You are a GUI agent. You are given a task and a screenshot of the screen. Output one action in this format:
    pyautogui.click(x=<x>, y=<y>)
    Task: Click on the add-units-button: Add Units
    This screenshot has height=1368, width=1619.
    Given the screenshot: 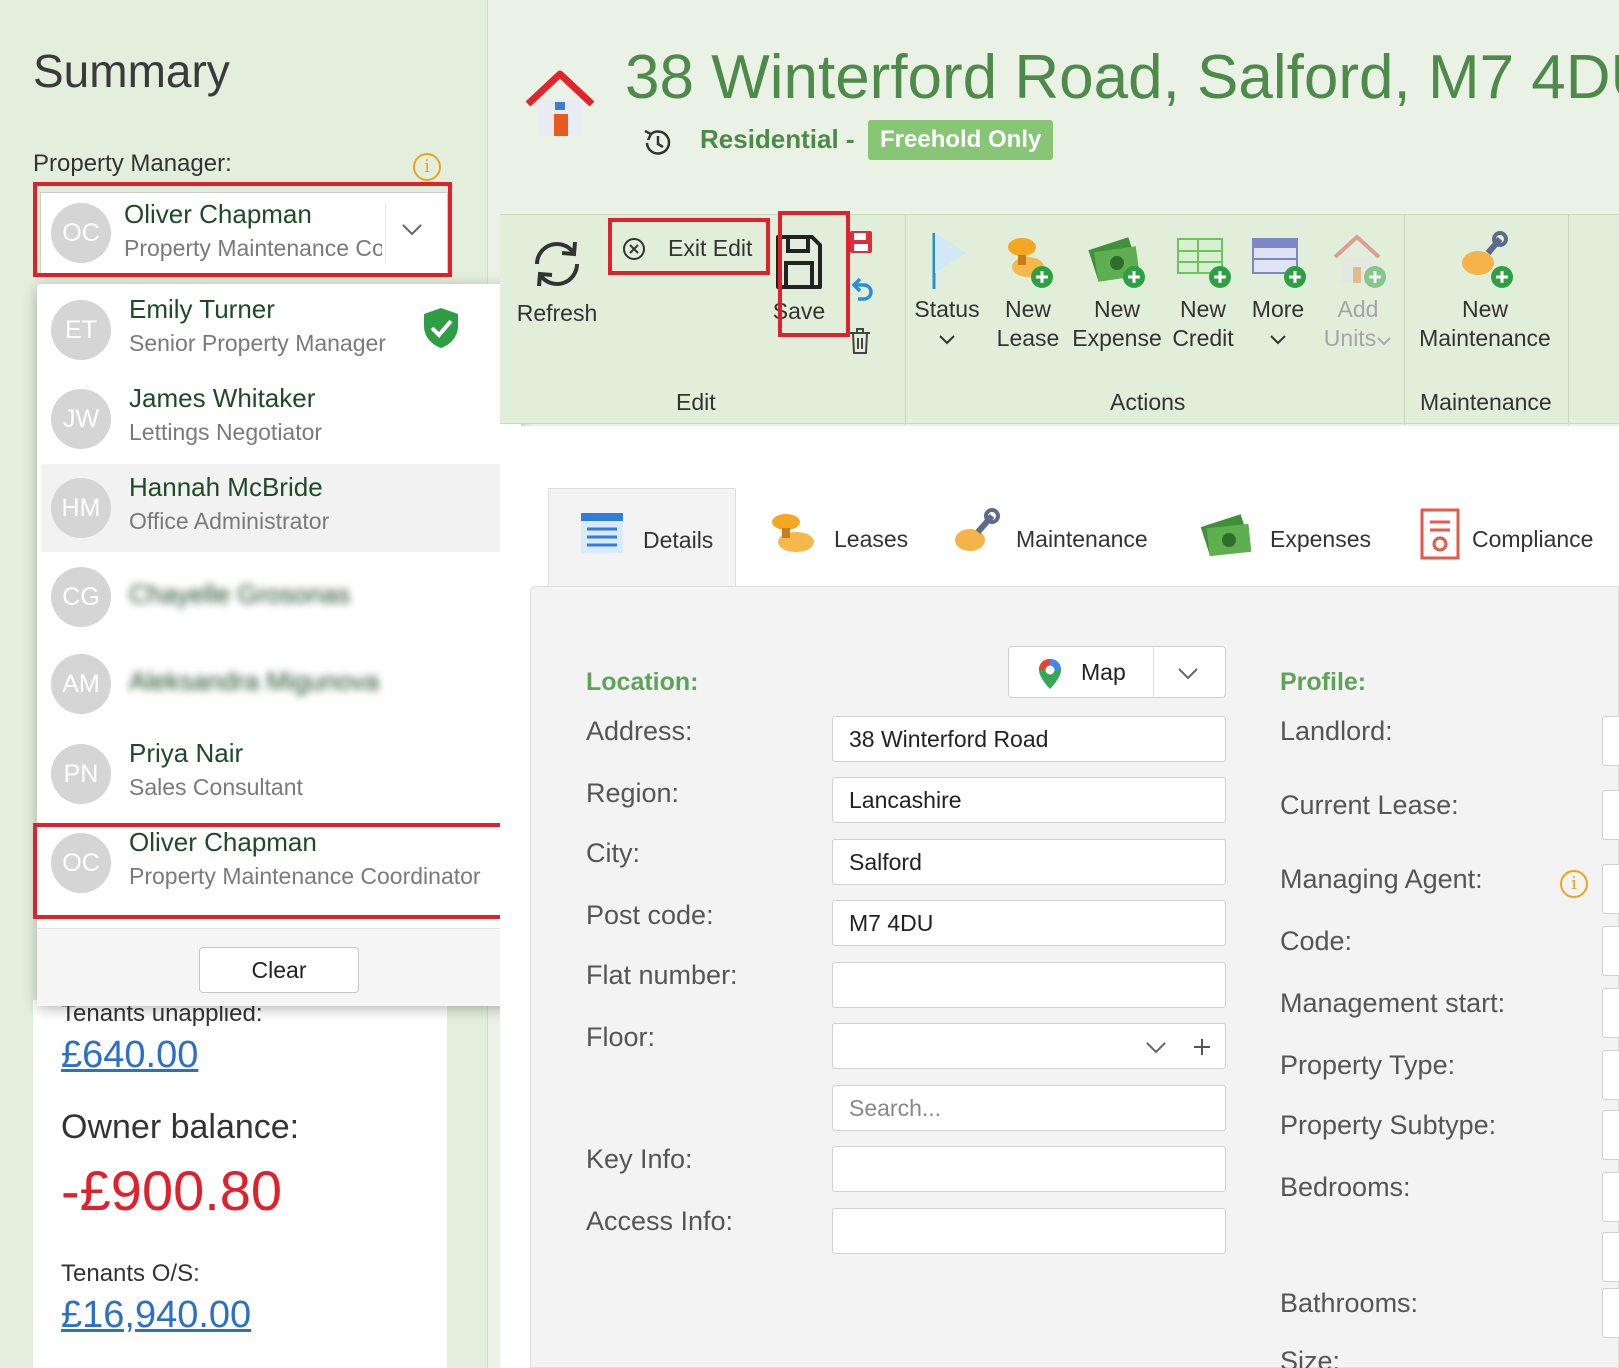 What is the action you would take?
    pyautogui.click(x=1358, y=291)
    